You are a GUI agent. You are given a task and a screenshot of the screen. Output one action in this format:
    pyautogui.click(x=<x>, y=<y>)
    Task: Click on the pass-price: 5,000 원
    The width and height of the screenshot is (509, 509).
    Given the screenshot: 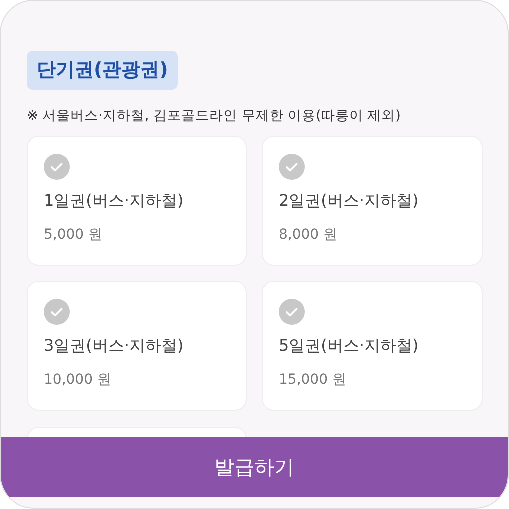 What is the action you would take?
    pyautogui.click(x=74, y=235)
    